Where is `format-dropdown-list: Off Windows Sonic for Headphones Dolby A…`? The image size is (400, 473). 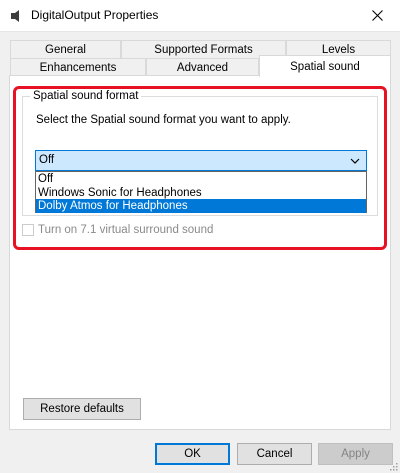 format-dropdown-list: Off Windows Sonic for Headphones Dolby A… is located at coordinates (201, 192).